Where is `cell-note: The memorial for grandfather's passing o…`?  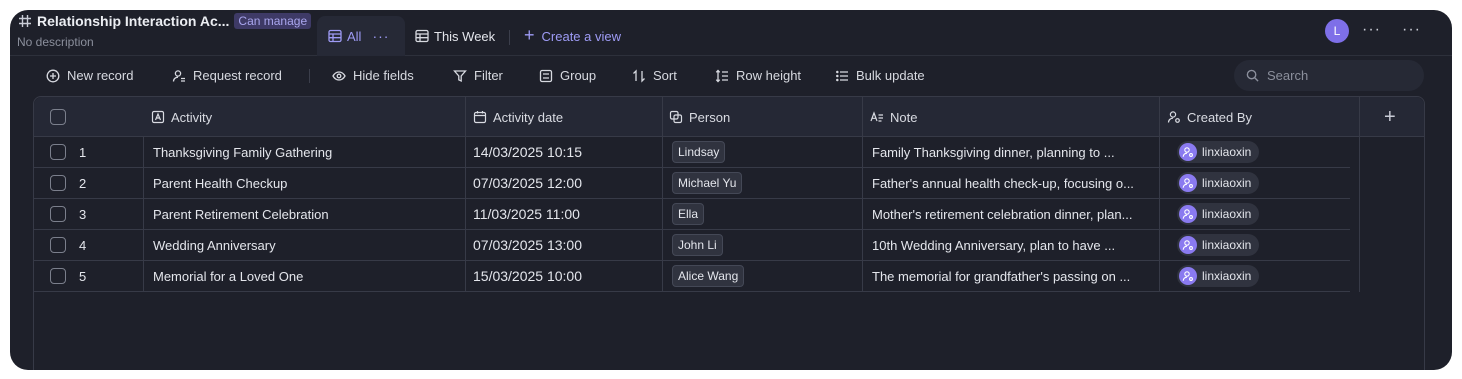
cell-note: The memorial for grandfather's passing o… is located at coordinates (1012, 276).